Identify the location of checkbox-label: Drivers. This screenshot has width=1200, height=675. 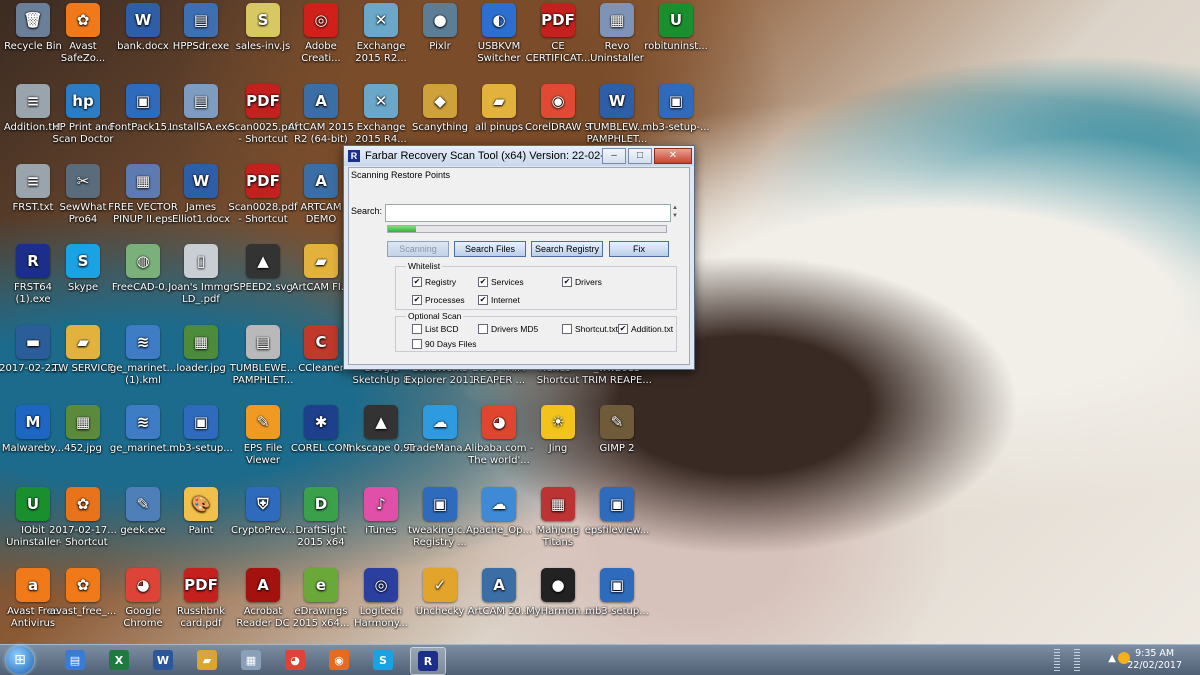
(588, 282).